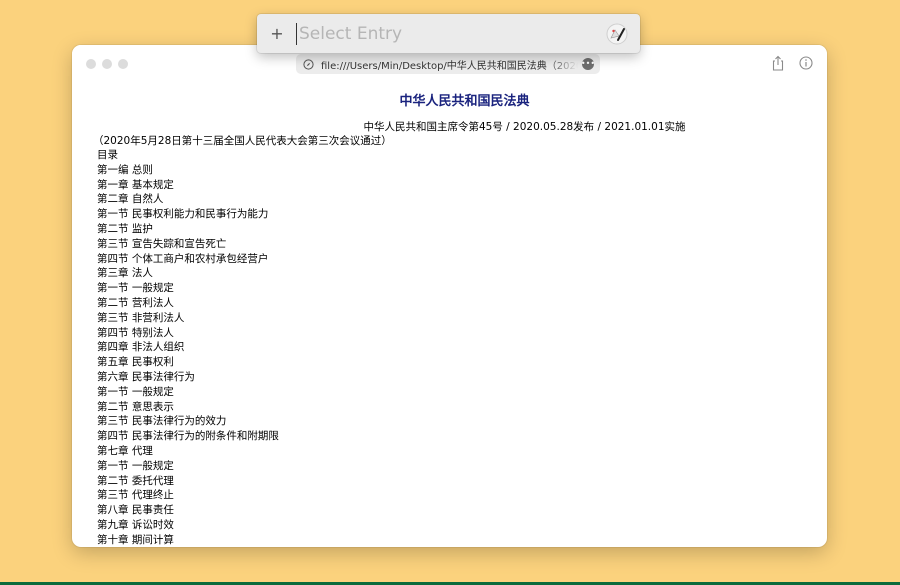 This screenshot has width=900, height=585. What do you see at coordinates (135, 332) in the screenshot?
I see `toc-item: 第四节 特别法人` at bounding box center [135, 332].